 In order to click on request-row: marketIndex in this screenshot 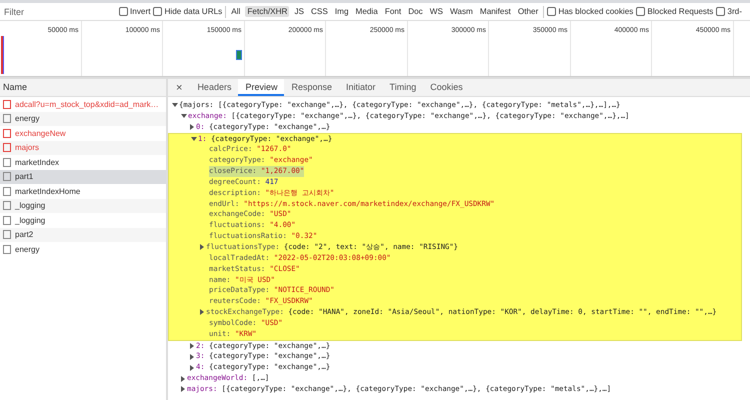, I will do `click(83, 162)`.